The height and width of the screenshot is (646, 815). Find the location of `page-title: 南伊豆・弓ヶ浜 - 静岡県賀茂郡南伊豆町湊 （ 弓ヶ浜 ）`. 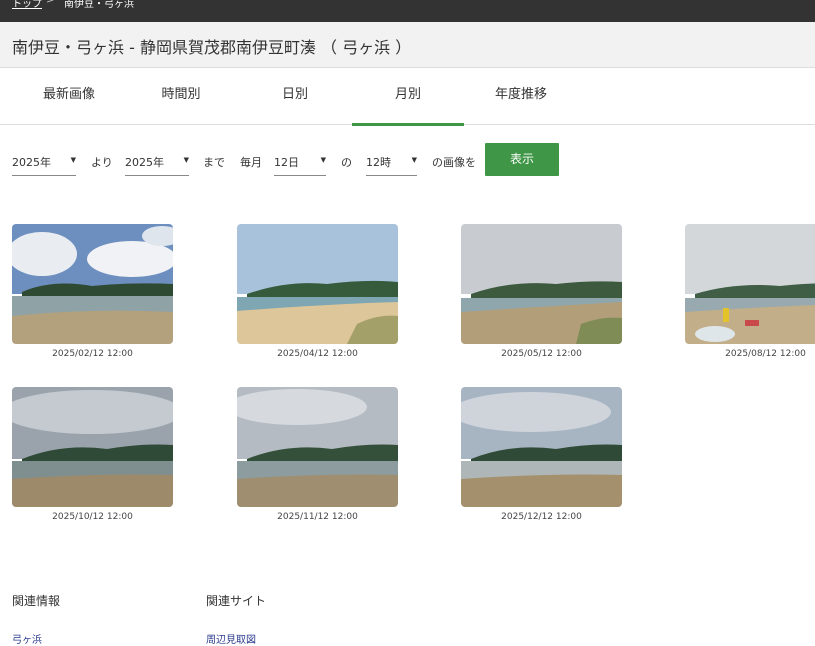

page-title: 南伊豆・弓ヶ浜 - 静岡県賀茂郡南伊豆町湊 （ 弓ヶ浜 ） is located at coordinates (212, 47).